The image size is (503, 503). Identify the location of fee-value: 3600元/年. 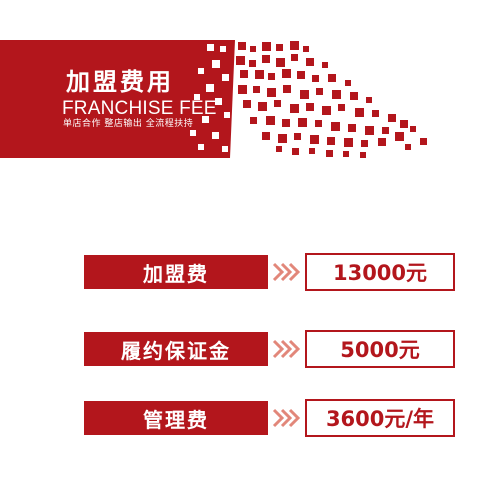
(380, 418).